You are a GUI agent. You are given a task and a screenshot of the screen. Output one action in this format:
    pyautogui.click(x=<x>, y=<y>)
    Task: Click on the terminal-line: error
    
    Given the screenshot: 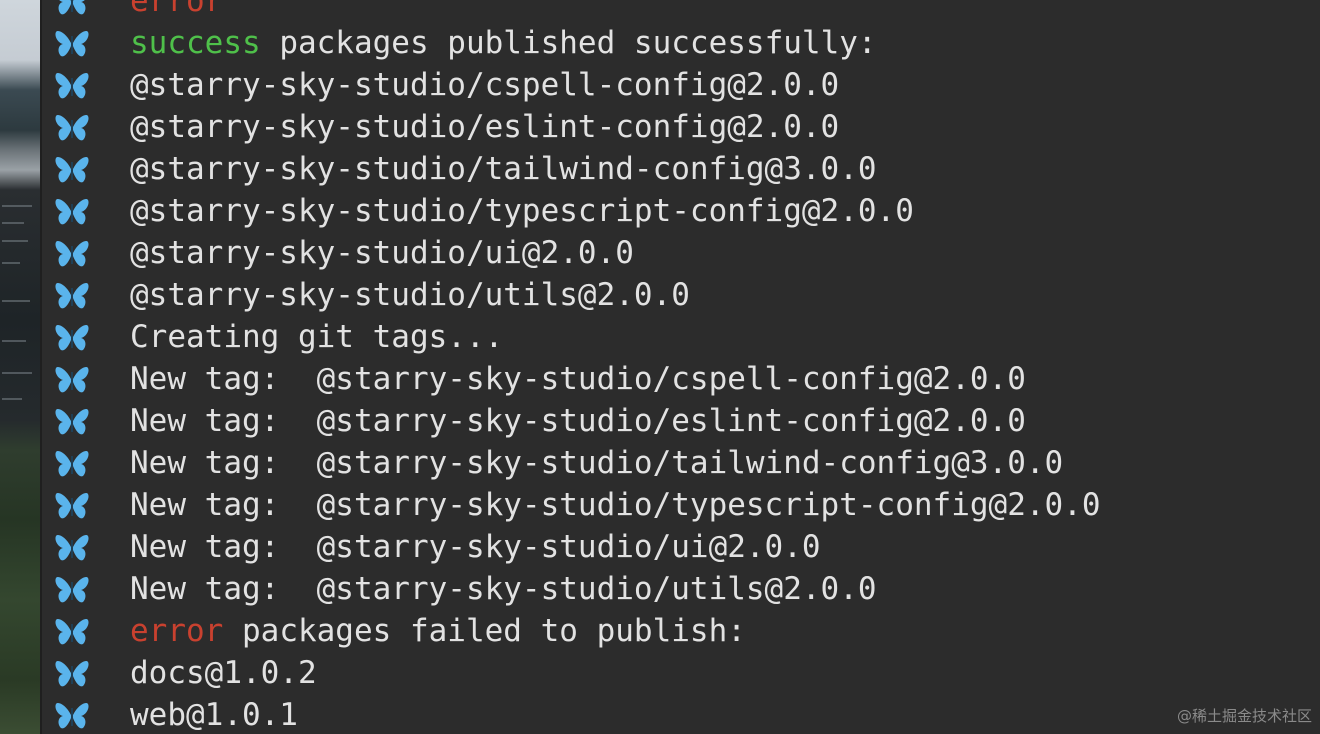 What is the action you would take?
    pyautogui.click(x=681, y=11)
    